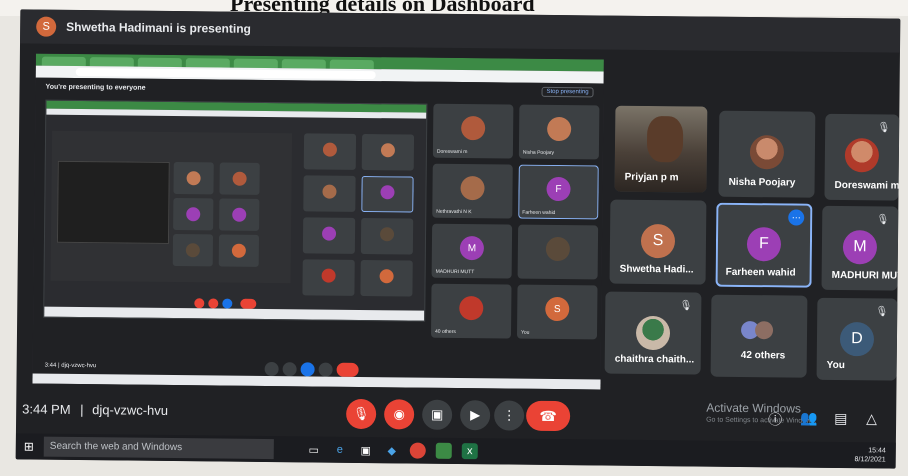 The width and height of the screenshot is (908, 476). Describe the element at coordinates (289, 369) in the screenshot. I see `inner-camera-icon` at that location.